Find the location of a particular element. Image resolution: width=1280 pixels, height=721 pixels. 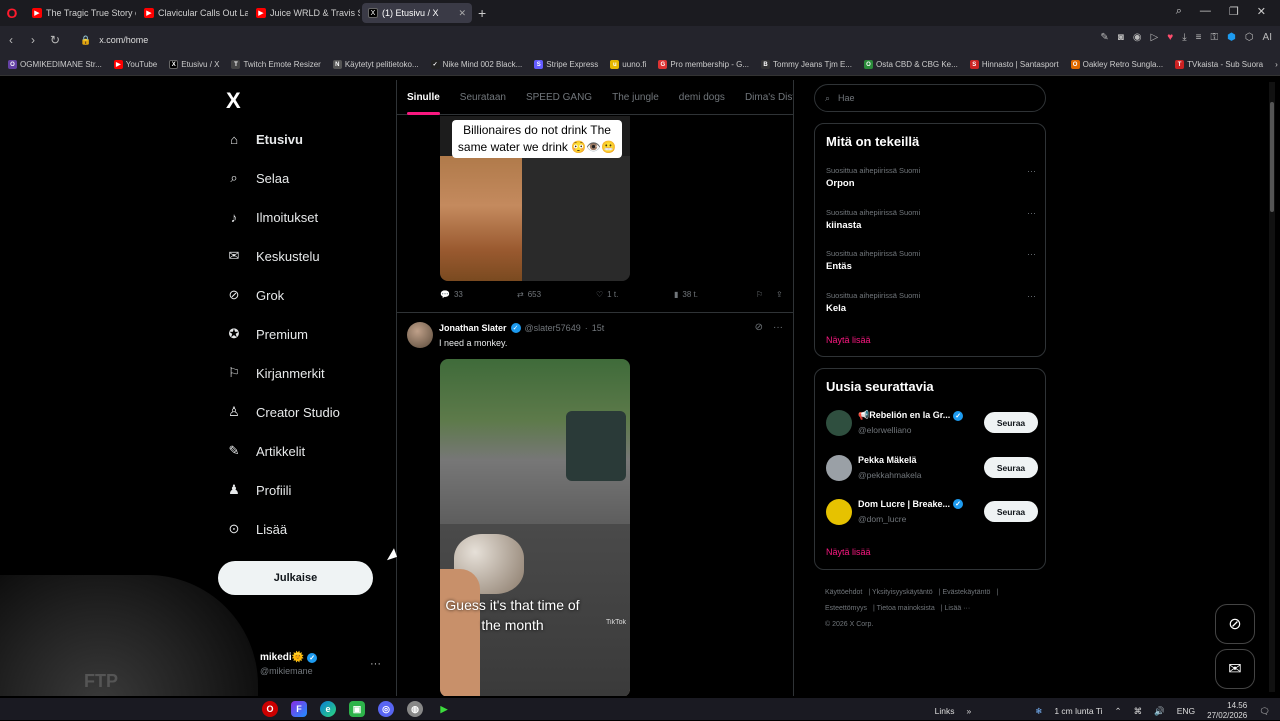

trend-item: Suosittua aihepiirissä Suomi Entäs ··· is located at coordinates (931, 260).